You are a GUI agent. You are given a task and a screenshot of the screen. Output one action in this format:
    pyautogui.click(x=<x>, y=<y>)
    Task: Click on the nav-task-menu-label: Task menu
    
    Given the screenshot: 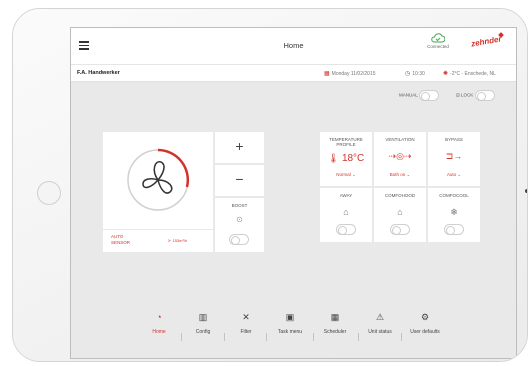 What is the action you would take?
    pyautogui.click(x=290, y=332)
    